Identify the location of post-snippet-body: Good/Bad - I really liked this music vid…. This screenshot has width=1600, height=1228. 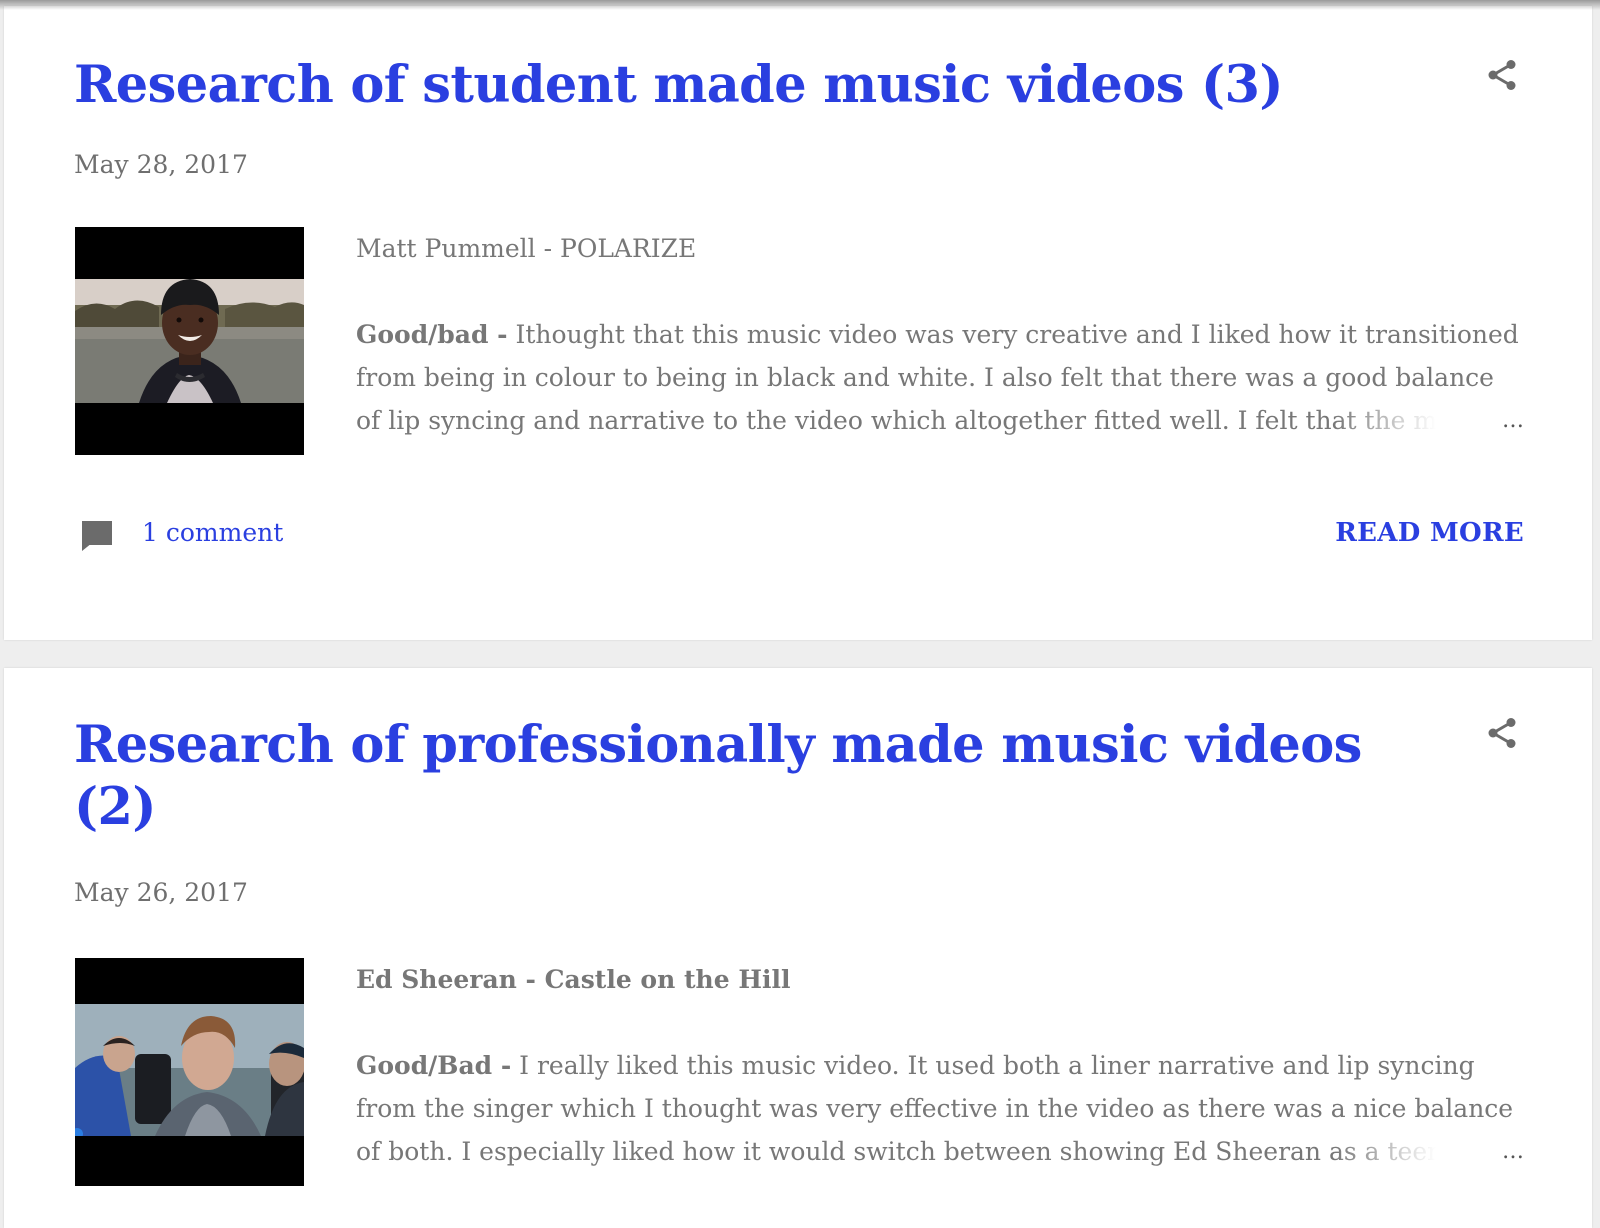
(940, 1108).